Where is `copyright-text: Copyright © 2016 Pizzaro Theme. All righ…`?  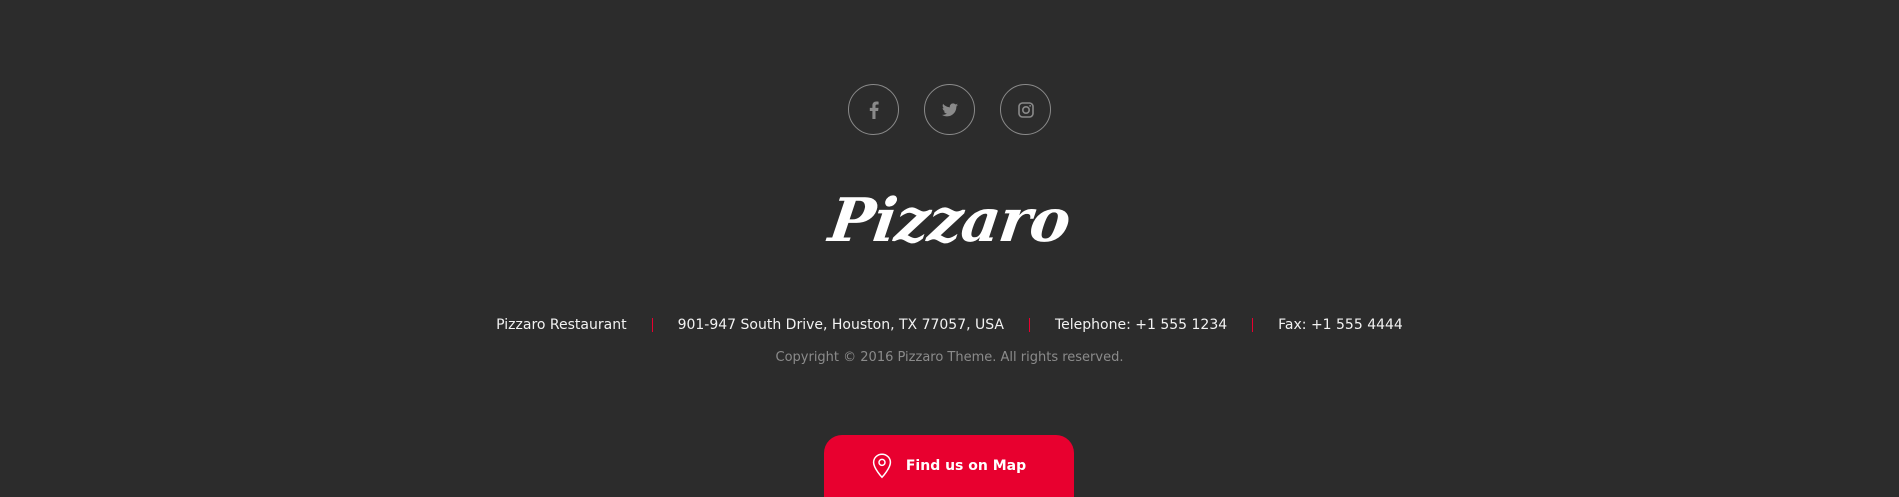
copyright-text: Copyright © 2016 Pizzaro Theme. All righ… is located at coordinates (949, 357).